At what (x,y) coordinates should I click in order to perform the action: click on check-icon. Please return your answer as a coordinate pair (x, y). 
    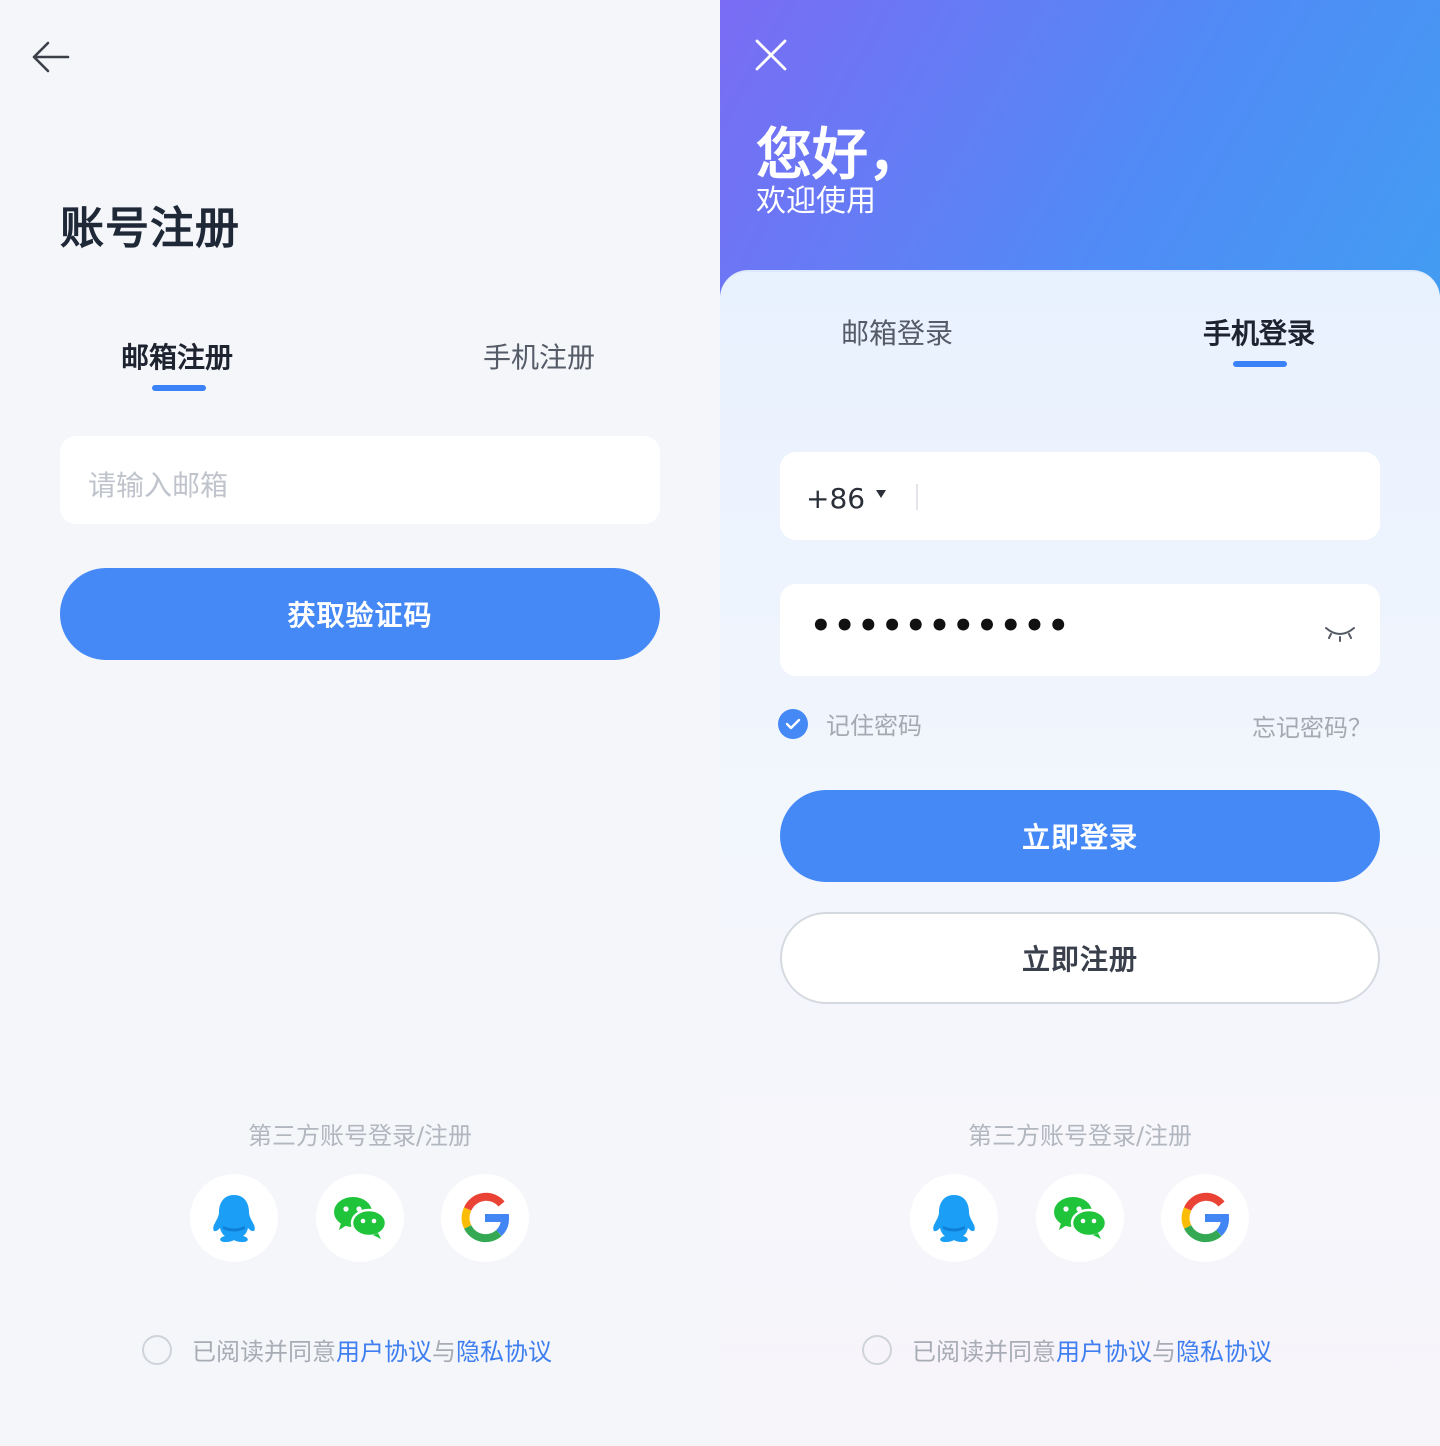
    Looking at the image, I should click on (793, 723).